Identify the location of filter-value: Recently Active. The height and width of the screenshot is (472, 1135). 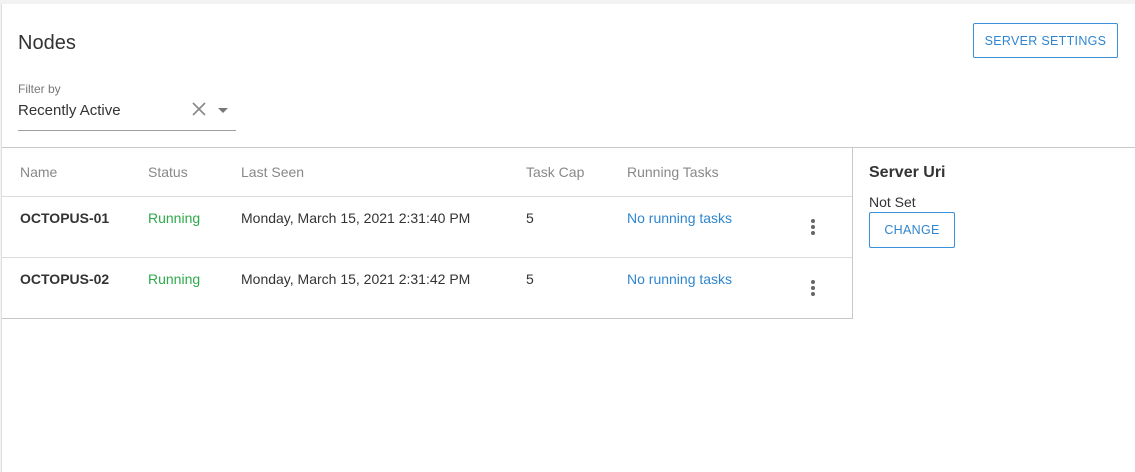
(69, 110).